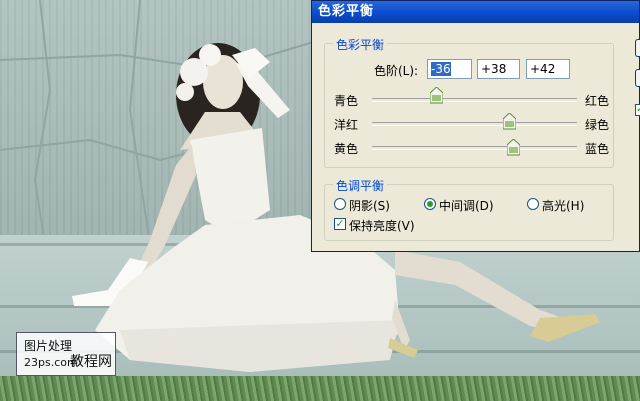 Image resolution: width=640 pixels, height=401 pixels. I want to click on watermark-line3: 教程网, so click(91, 362).